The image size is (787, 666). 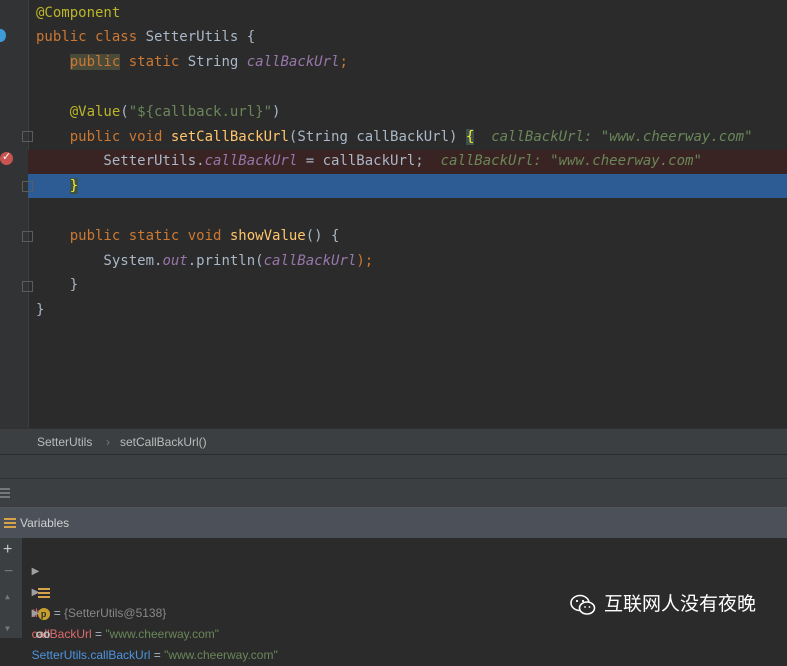 What do you see at coordinates (163, 442) in the screenshot?
I see `breadcrumb-method: setCallBackUrl()` at bounding box center [163, 442].